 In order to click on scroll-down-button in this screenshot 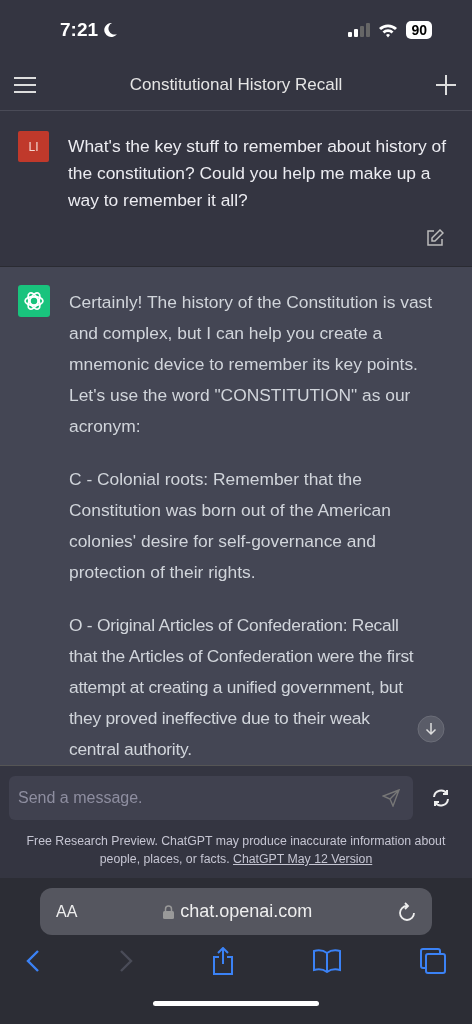, I will do `click(431, 729)`.